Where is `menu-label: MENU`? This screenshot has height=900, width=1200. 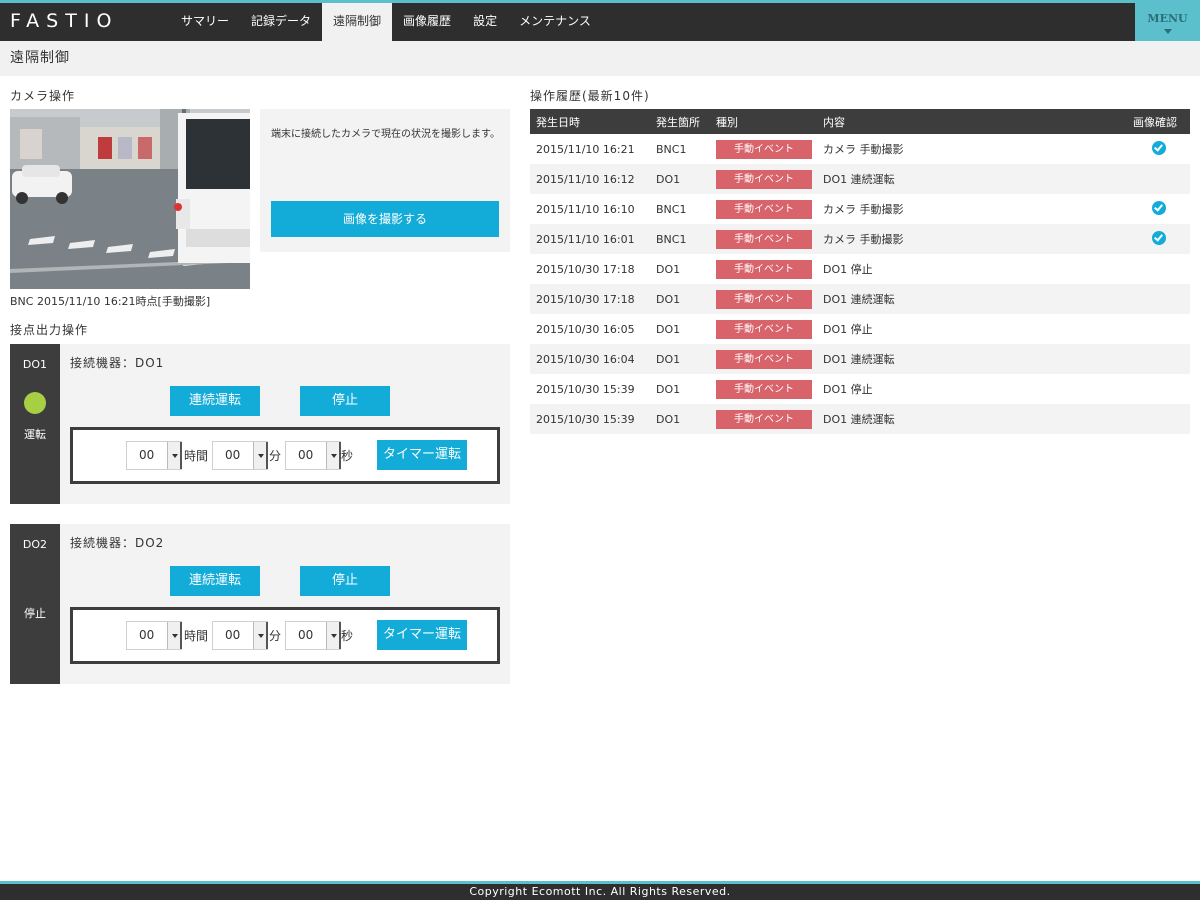
menu-label: MENU is located at coordinates (1167, 18).